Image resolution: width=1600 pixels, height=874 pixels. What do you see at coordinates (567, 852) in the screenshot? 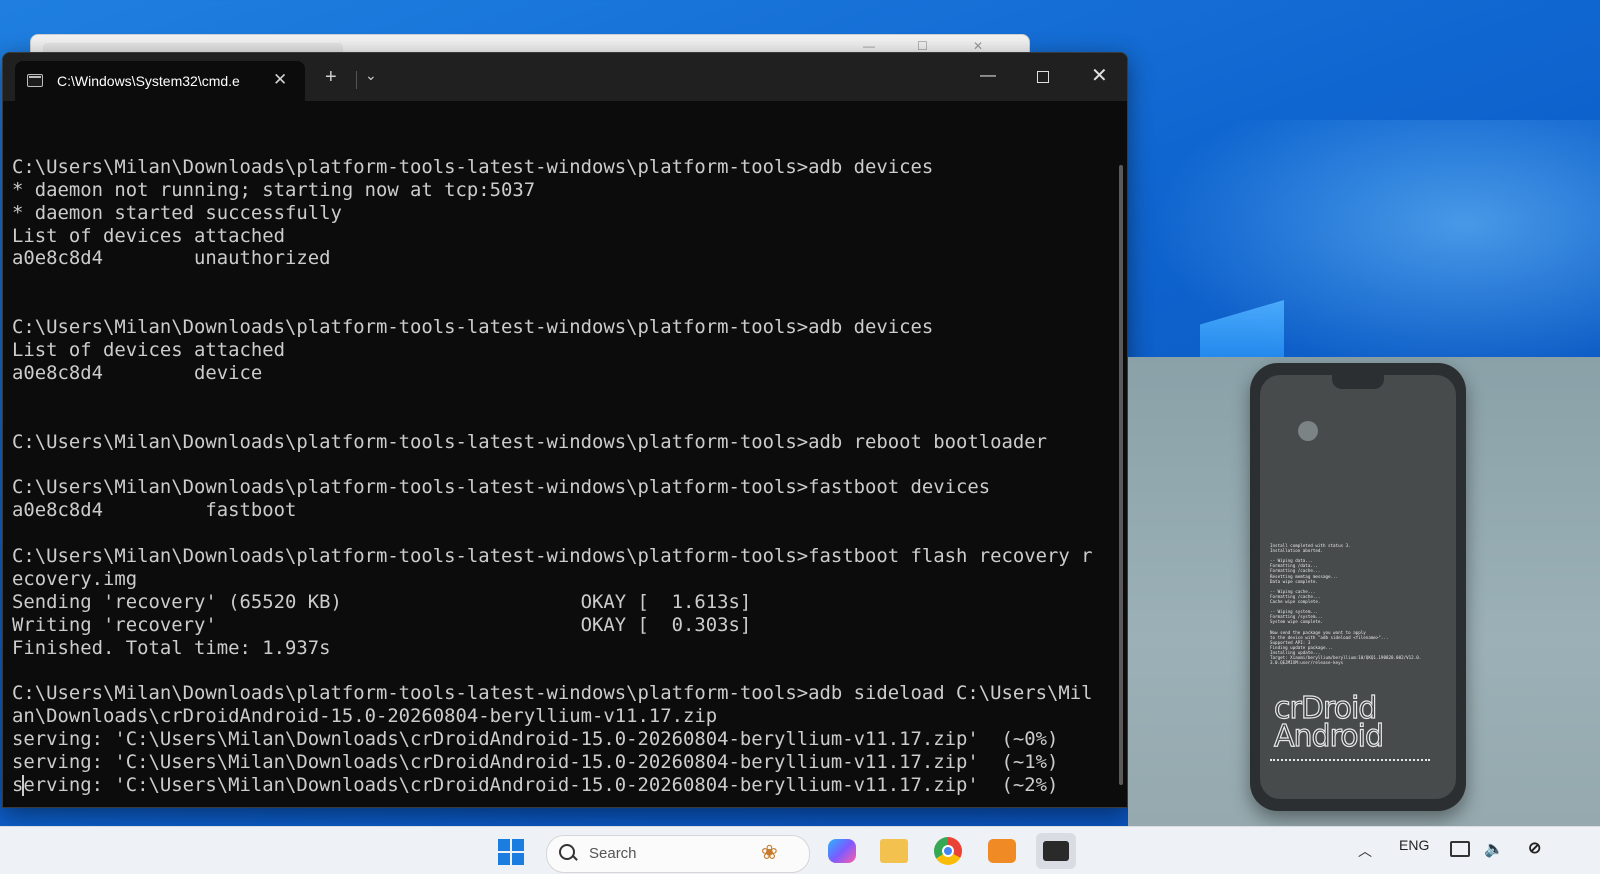
I see `search-icon` at bounding box center [567, 852].